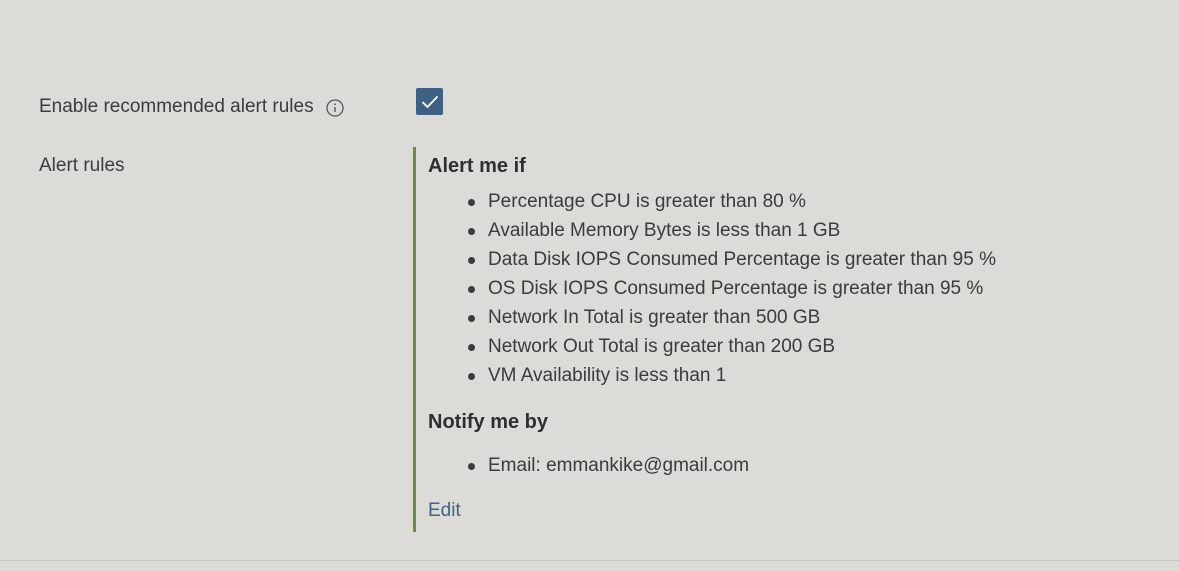 This screenshot has height=571, width=1179. I want to click on notification-method-item: Email: emmankike@gmail.com, so click(582, 466).